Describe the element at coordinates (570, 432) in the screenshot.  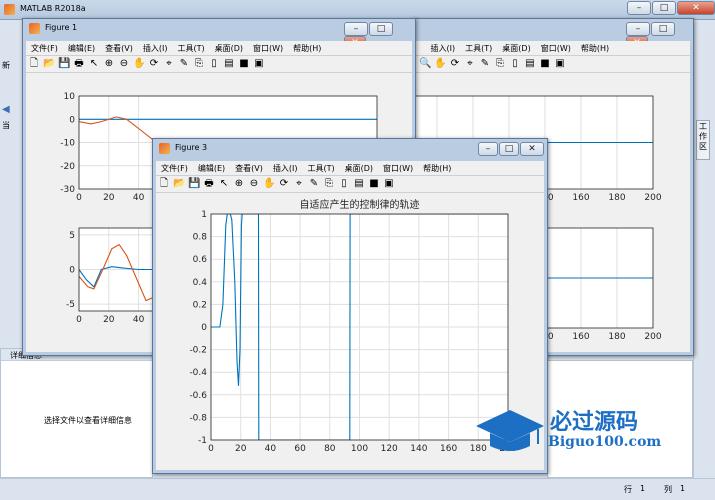
I see `watermark: 必过源码 Biguo100.com` at that location.